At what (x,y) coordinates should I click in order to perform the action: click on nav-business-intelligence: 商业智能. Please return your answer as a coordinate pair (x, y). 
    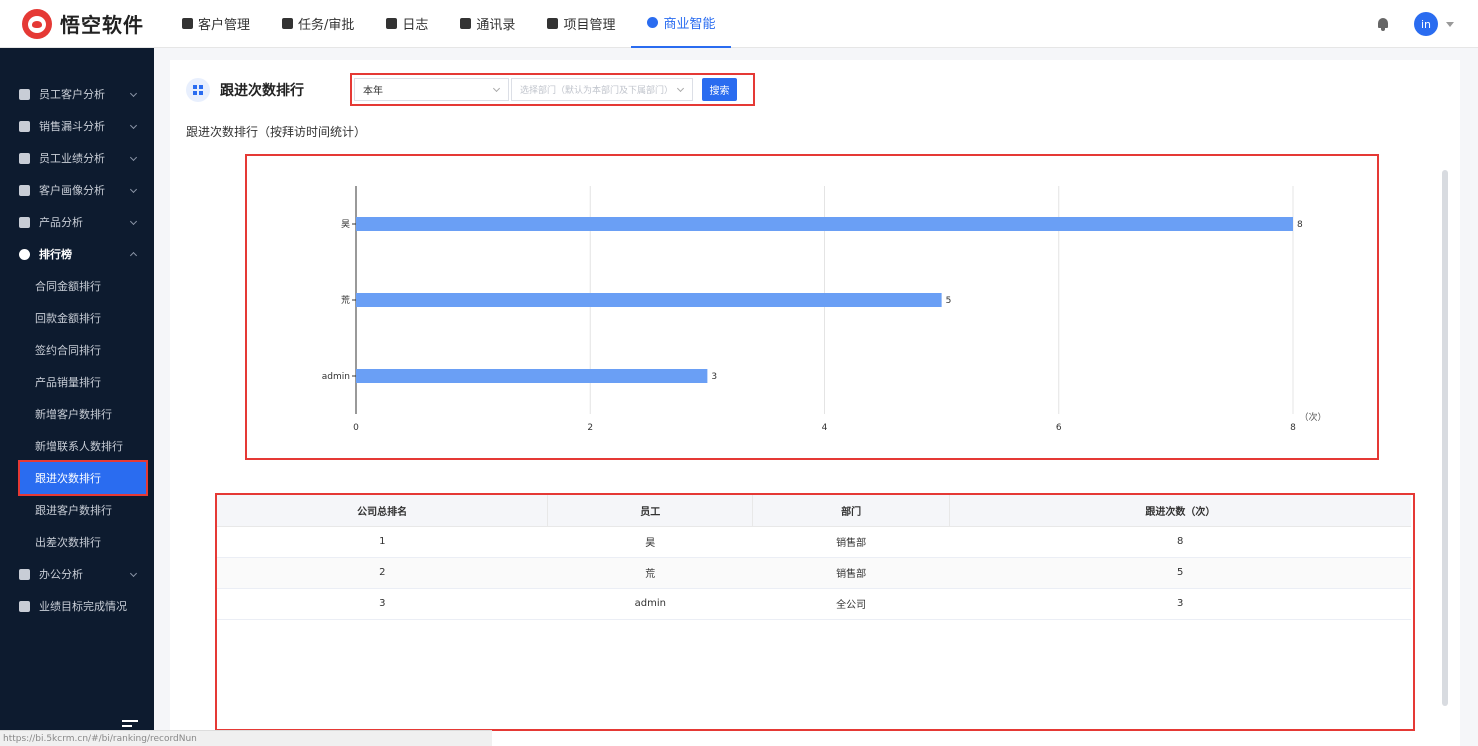
    Looking at the image, I should click on (681, 24).